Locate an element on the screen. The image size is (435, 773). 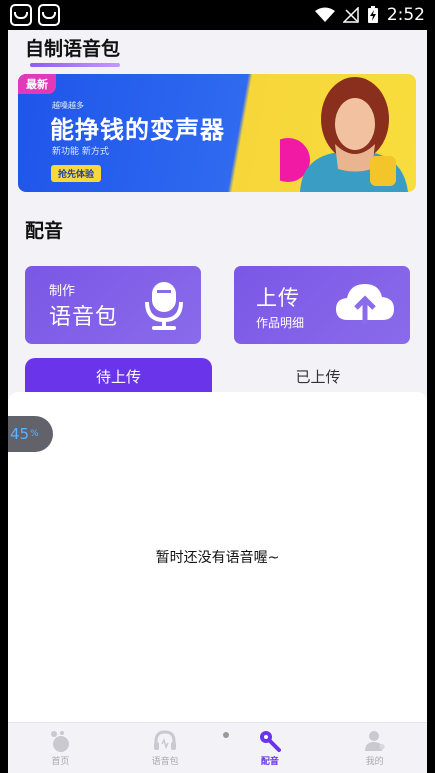
nav-item-dubbing: 配音 is located at coordinates (270, 748).